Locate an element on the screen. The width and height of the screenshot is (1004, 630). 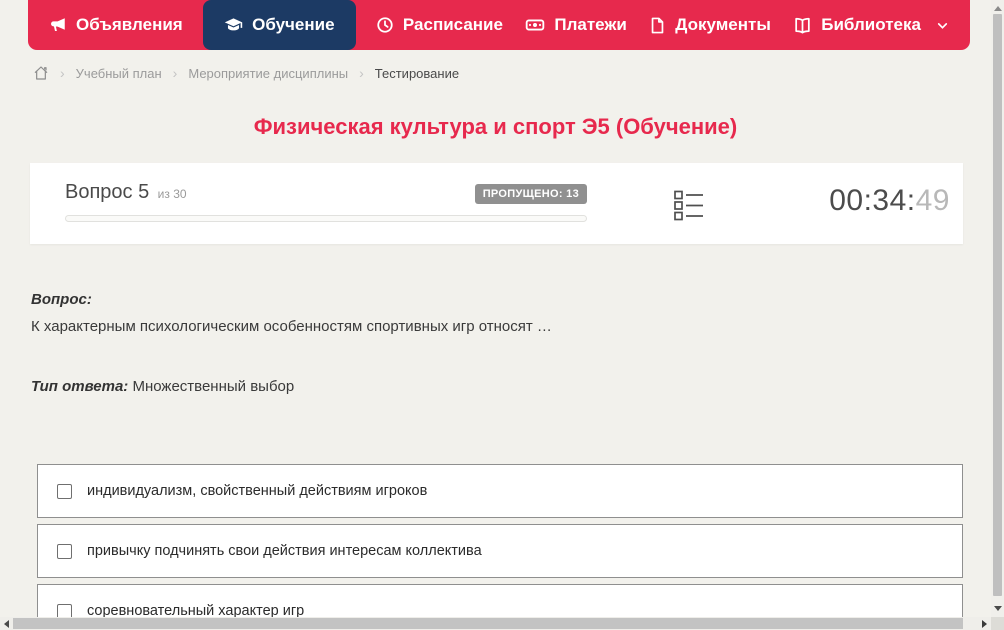
answer-option-label: соревновательный характер игр is located at coordinates (196, 610).